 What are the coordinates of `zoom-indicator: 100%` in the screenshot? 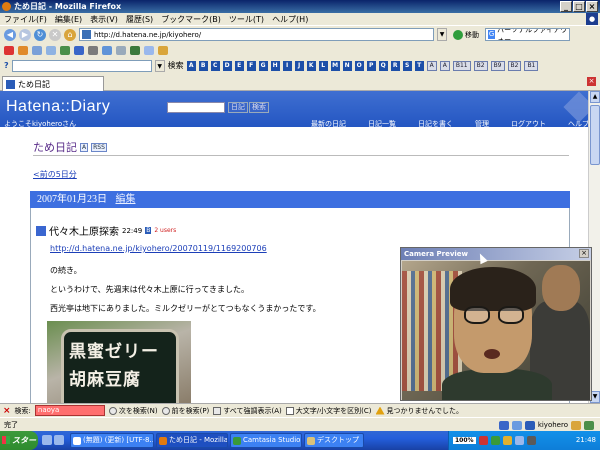 It's located at (464, 440).